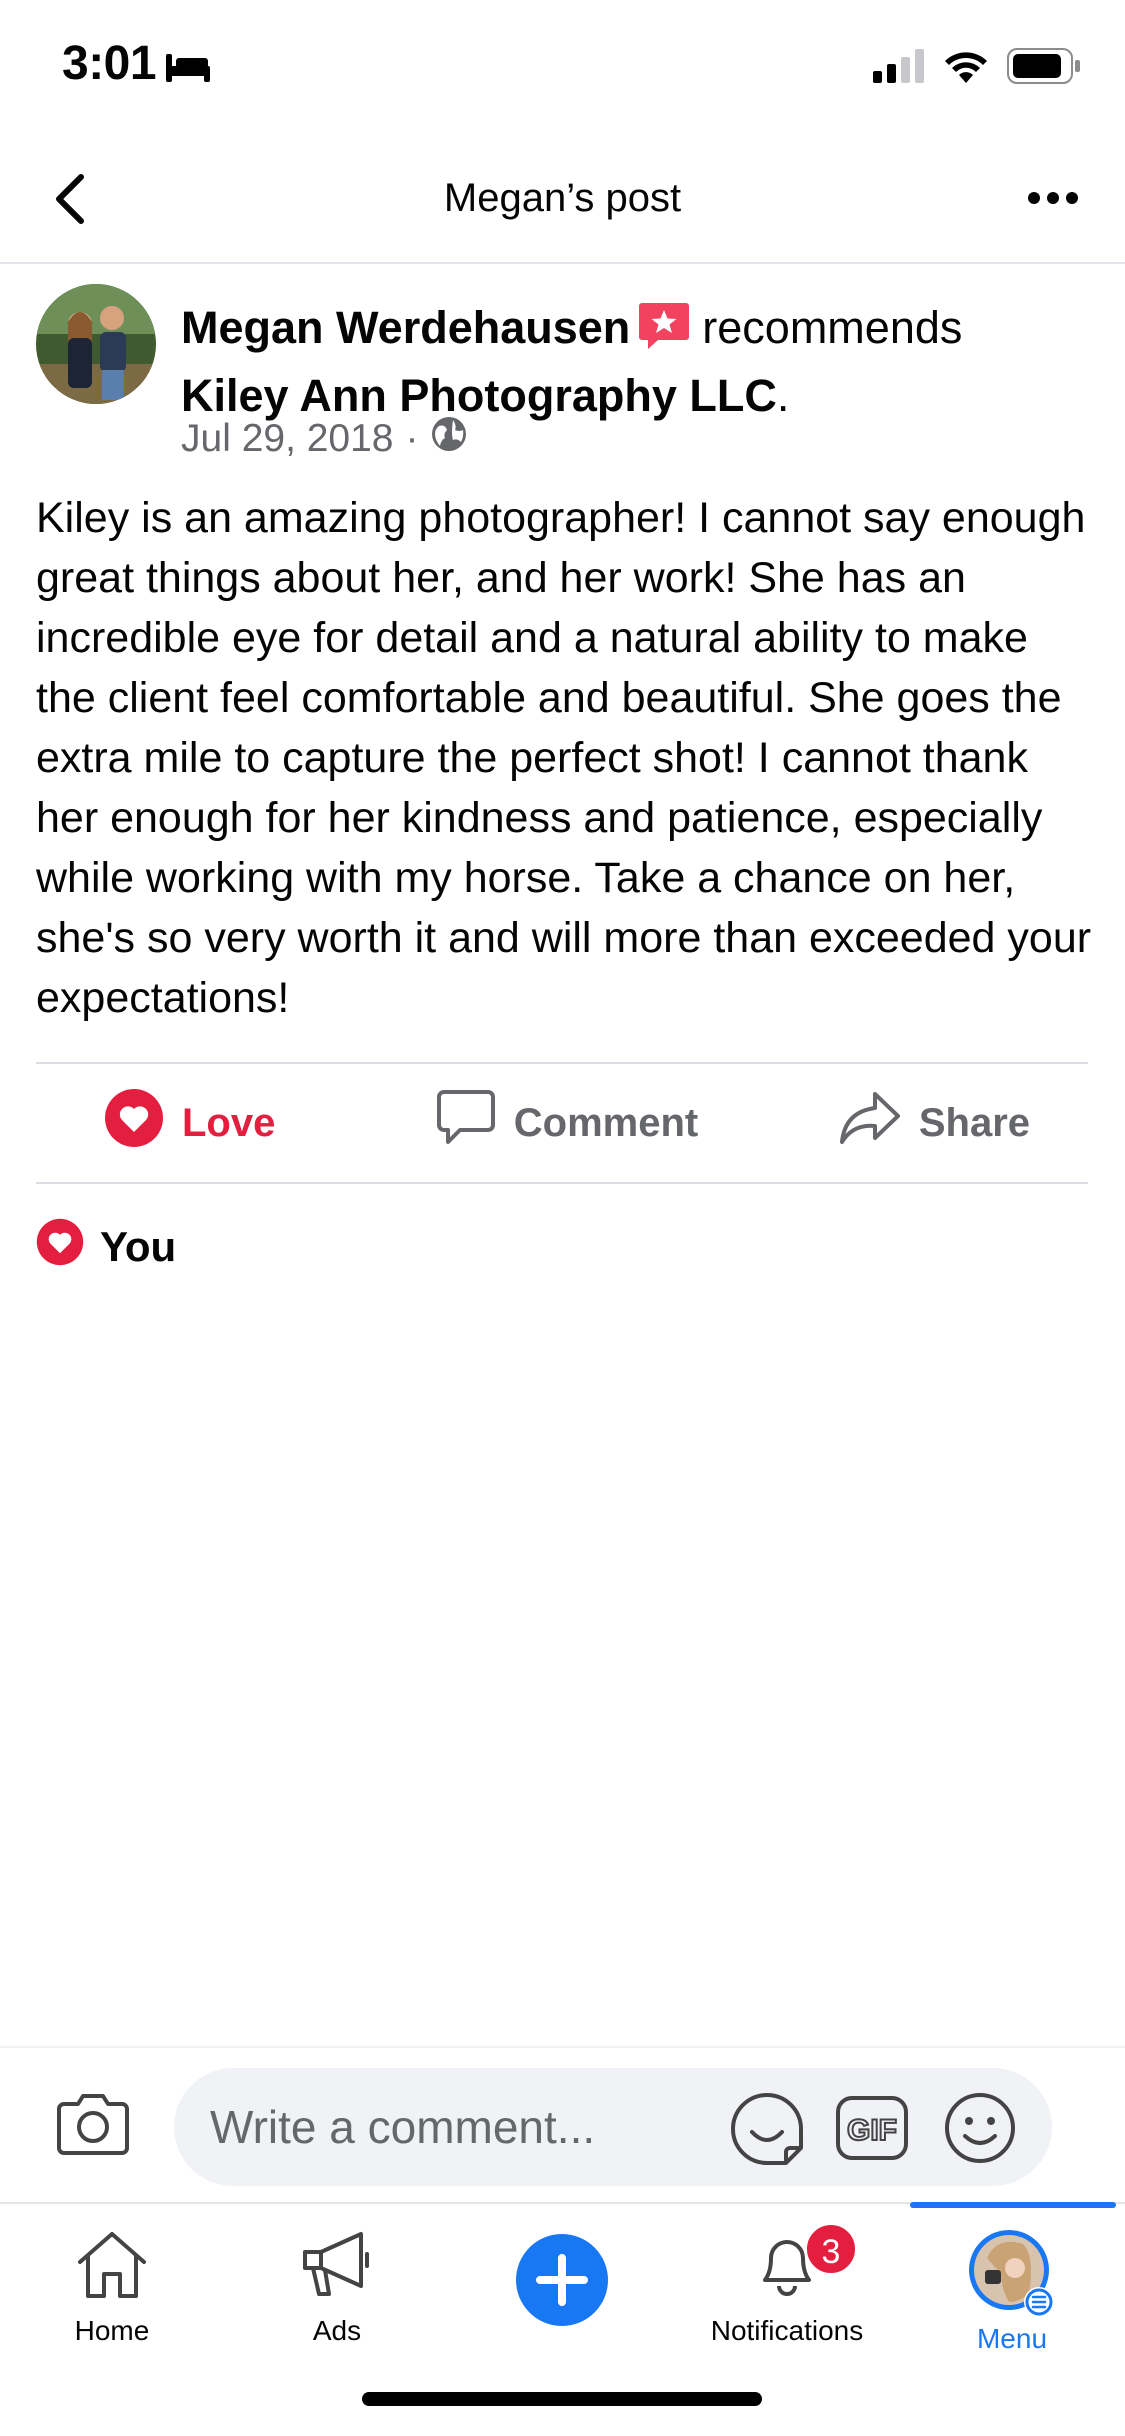  Describe the element at coordinates (1012, 2338) in the screenshot. I see `tab-label: Menu` at that location.